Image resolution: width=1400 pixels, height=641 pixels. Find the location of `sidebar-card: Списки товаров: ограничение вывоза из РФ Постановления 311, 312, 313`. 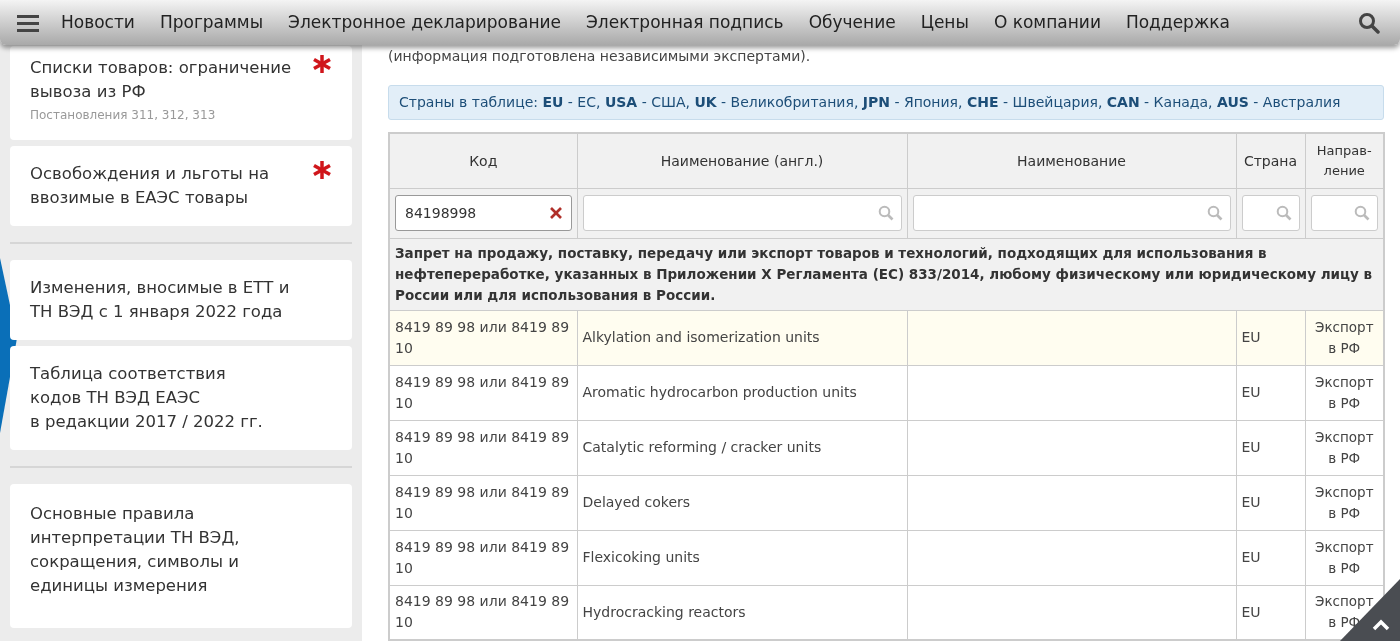

sidebar-card: Списки товаров: ограничение вывоза из РФ Постановления 311, 312, 313 is located at coordinates (181, 93).